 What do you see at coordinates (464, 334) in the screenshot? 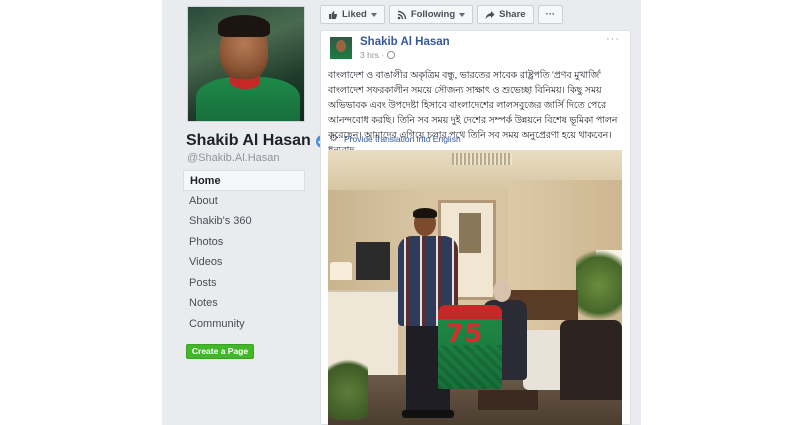
I see `jersey-number: 75` at bounding box center [464, 334].